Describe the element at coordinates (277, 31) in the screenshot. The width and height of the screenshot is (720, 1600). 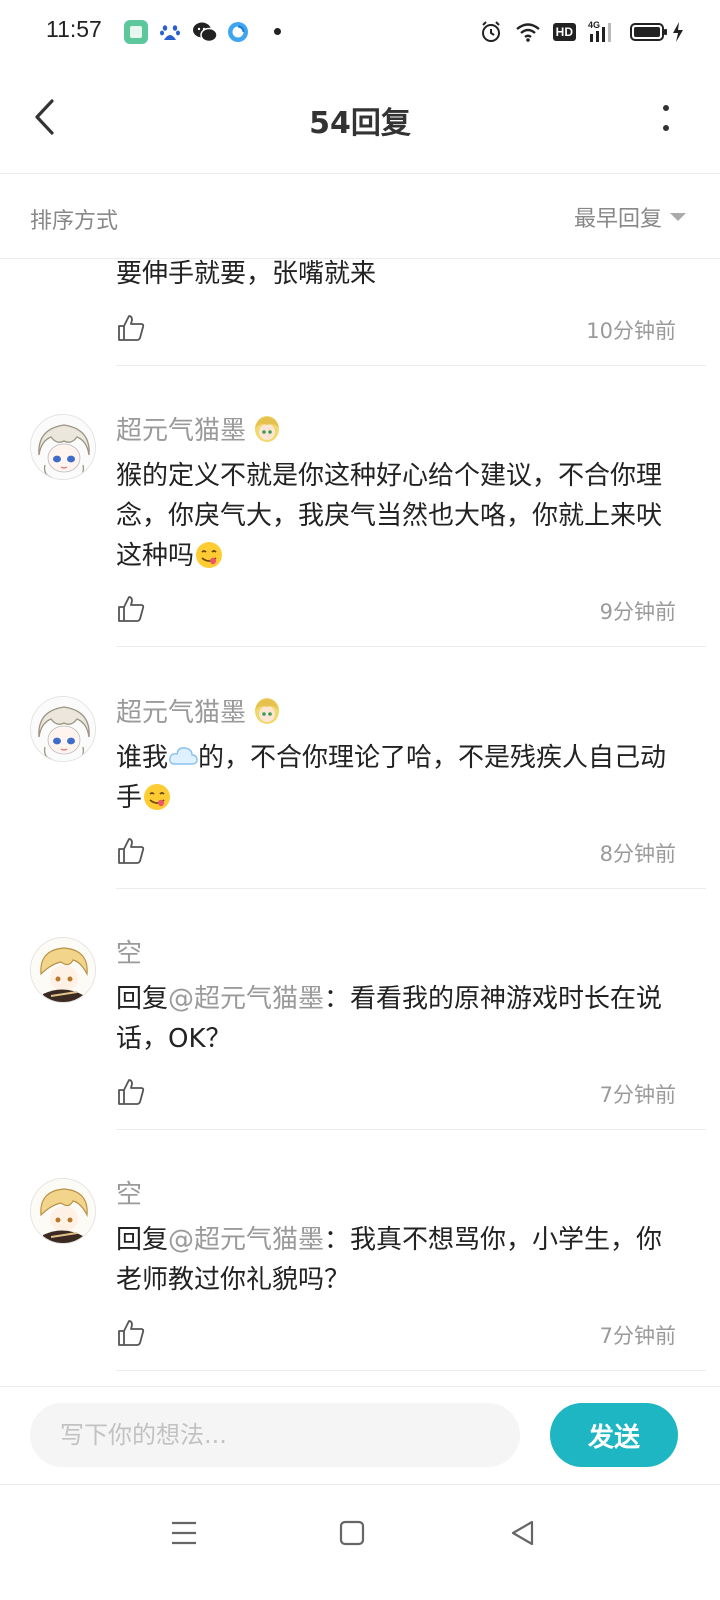
I see `more-notifications-dot` at that location.